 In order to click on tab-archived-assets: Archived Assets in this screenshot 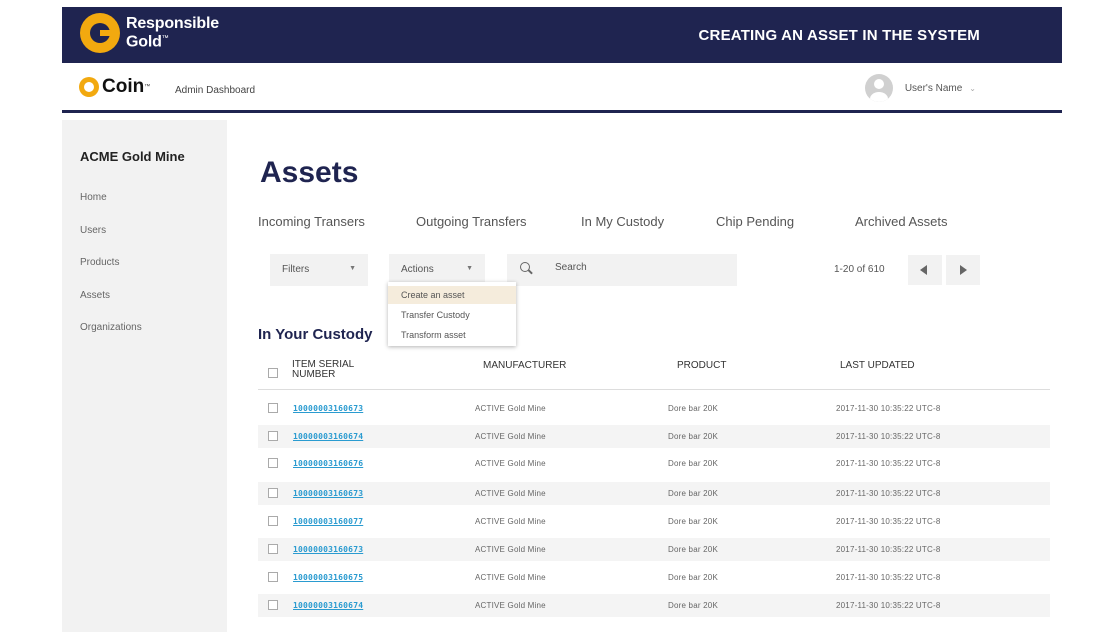, I will do `click(901, 221)`.